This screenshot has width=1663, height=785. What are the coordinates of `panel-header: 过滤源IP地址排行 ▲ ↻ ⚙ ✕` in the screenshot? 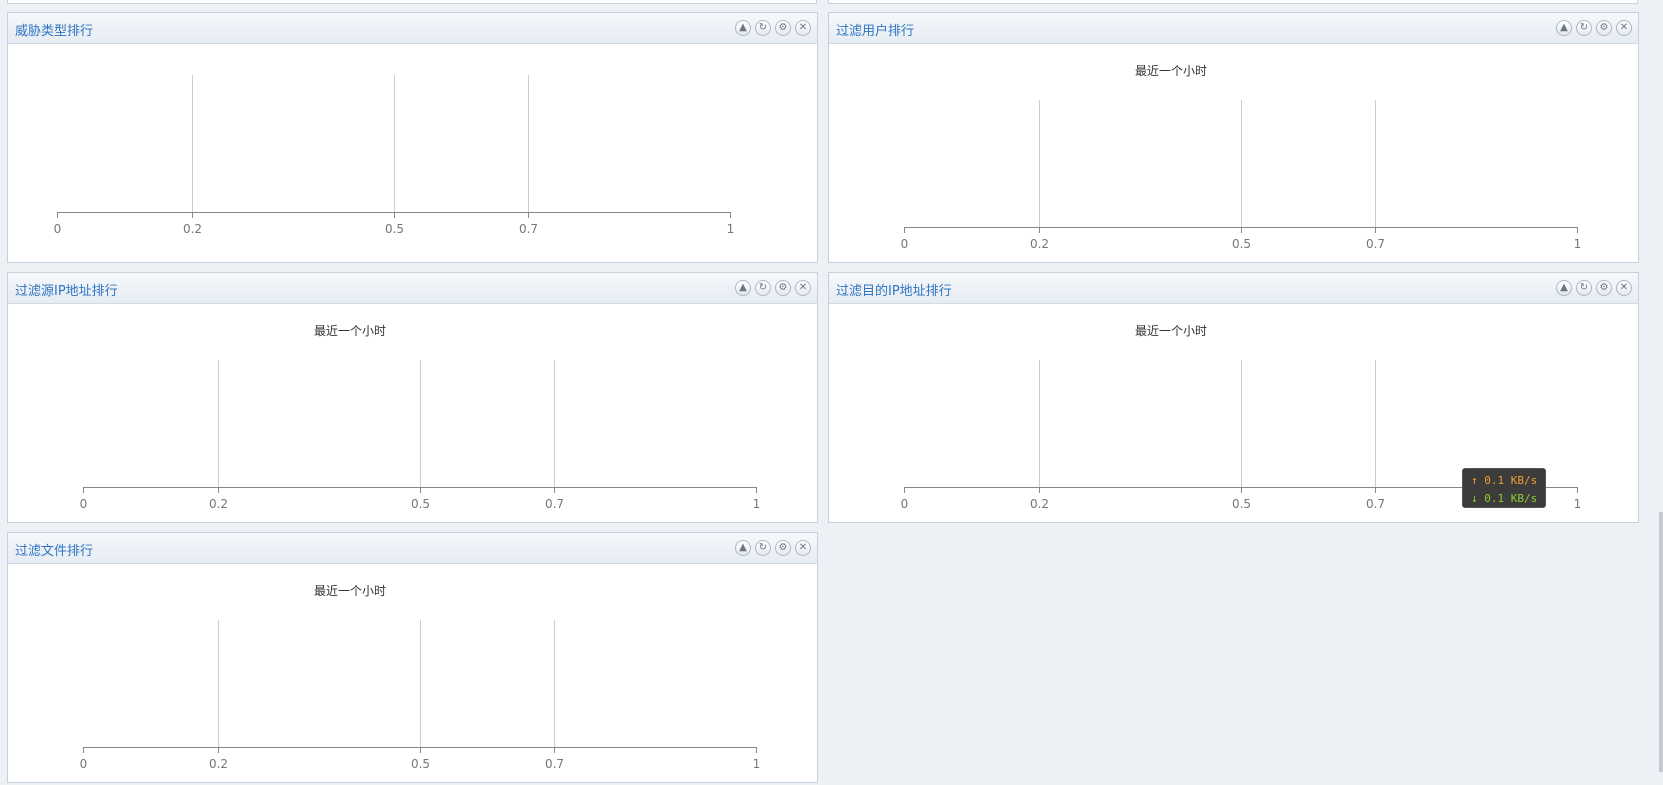 It's located at (412, 288).